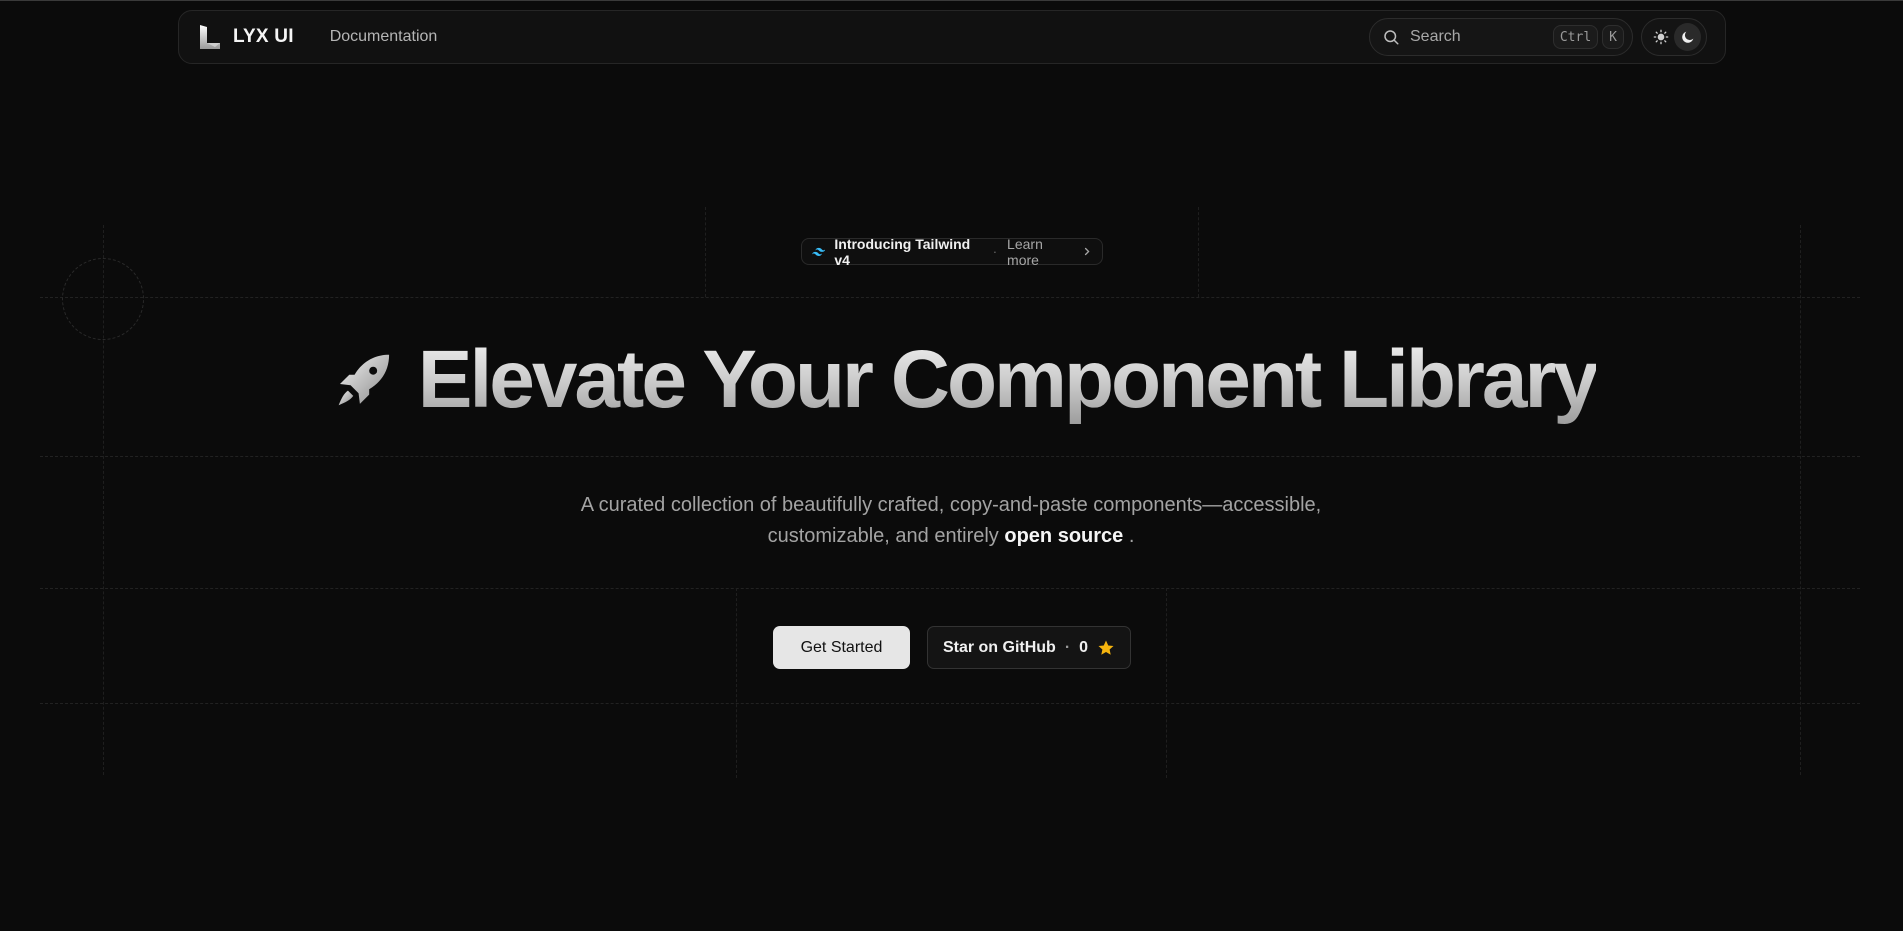 This screenshot has height=931, width=1903. Describe the element at coordinates (1435, 36) in the screenshot. I see `search-placeholder: Search` at that location.